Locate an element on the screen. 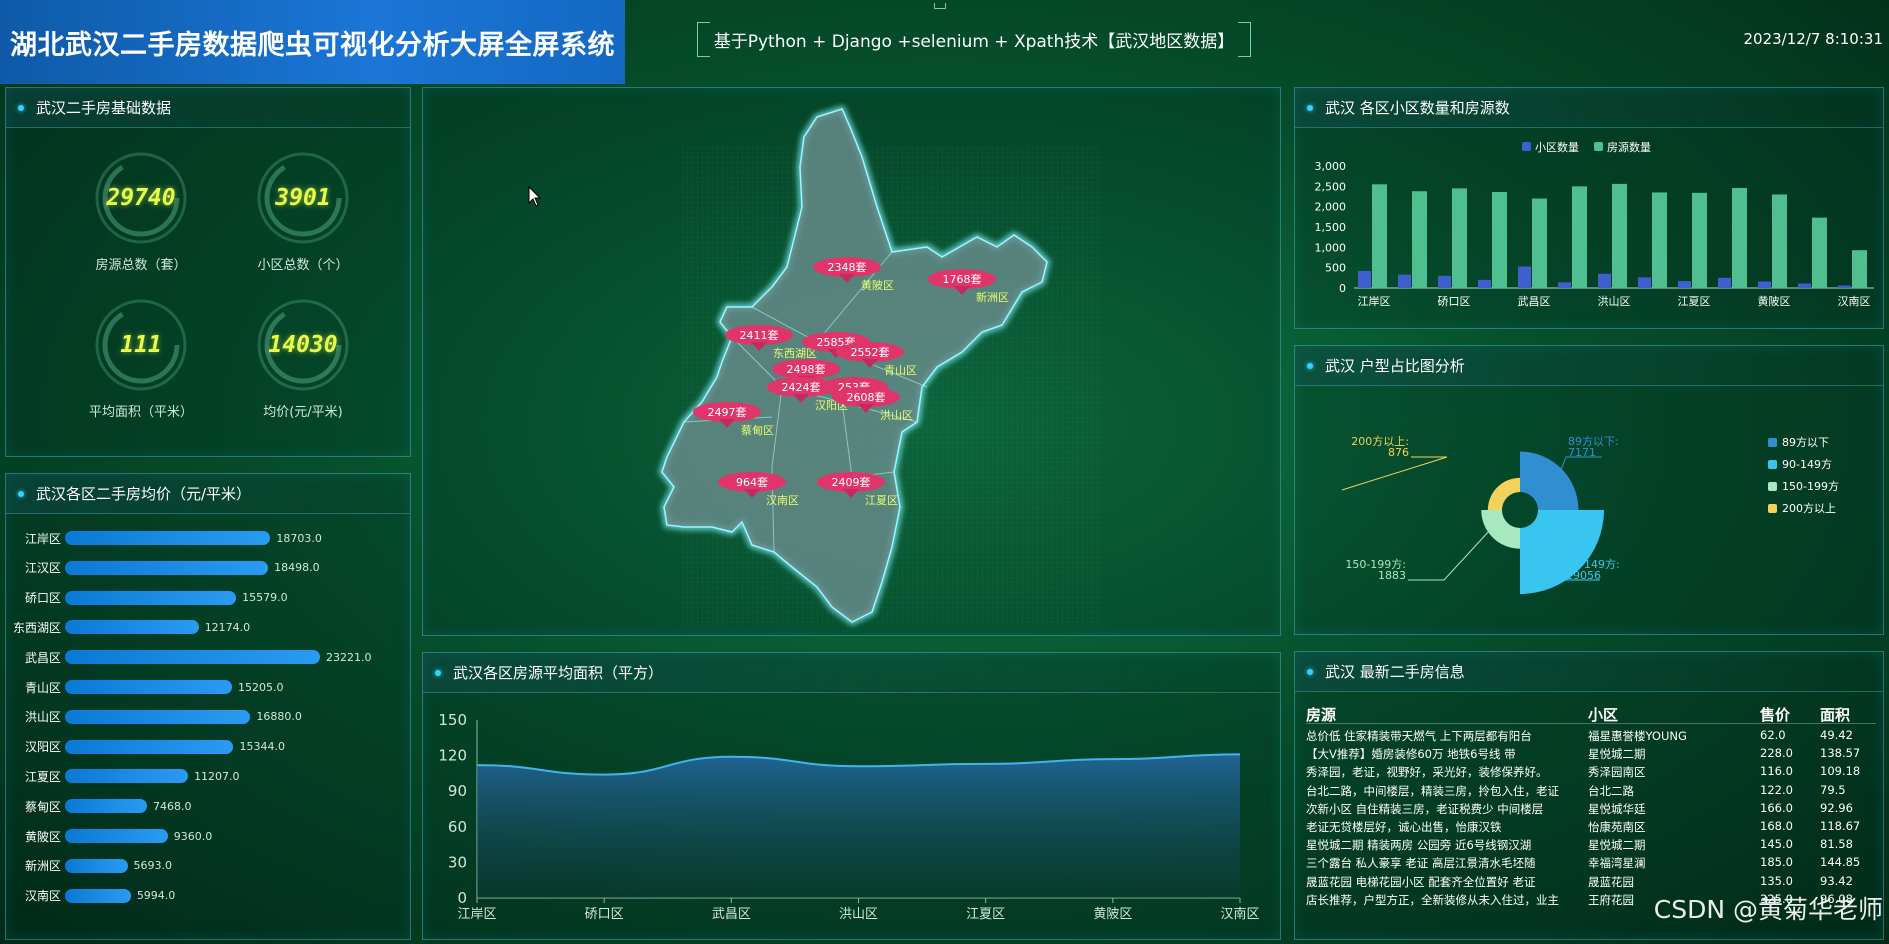 The height and width of the screenshot is (944, 1889). y-tick-label: 90 is located at coordinates (457, 791).